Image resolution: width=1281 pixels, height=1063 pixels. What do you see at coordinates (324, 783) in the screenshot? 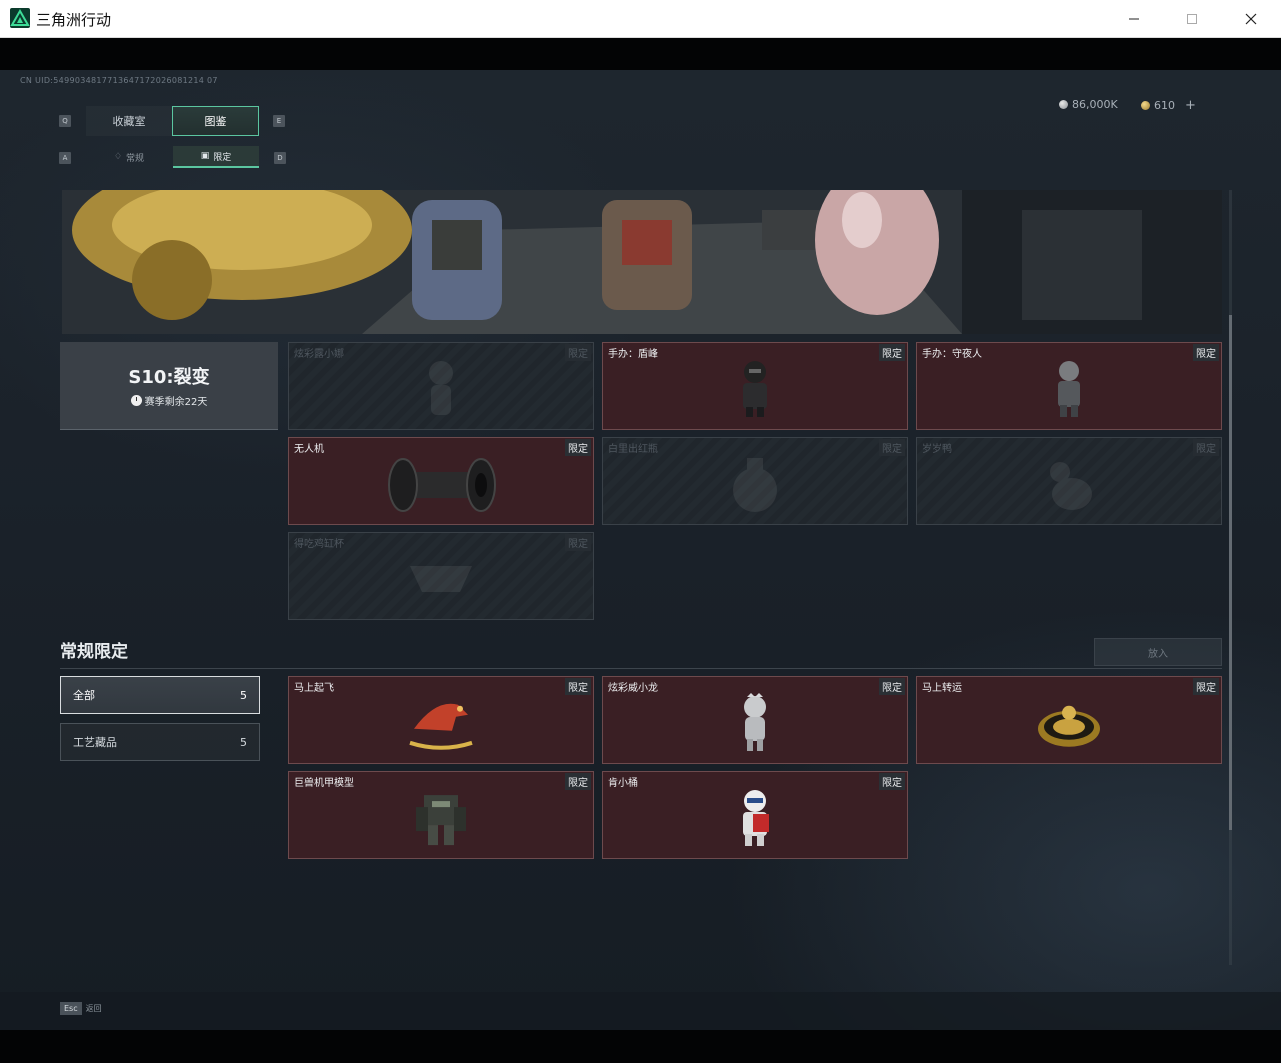
I see `collectible-name: 巨兽机甲模型` at bounding box center [324, 783].